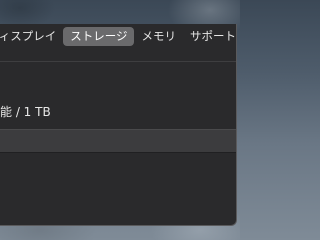  I want to click on storage-usage-bar, so click(118, 141).